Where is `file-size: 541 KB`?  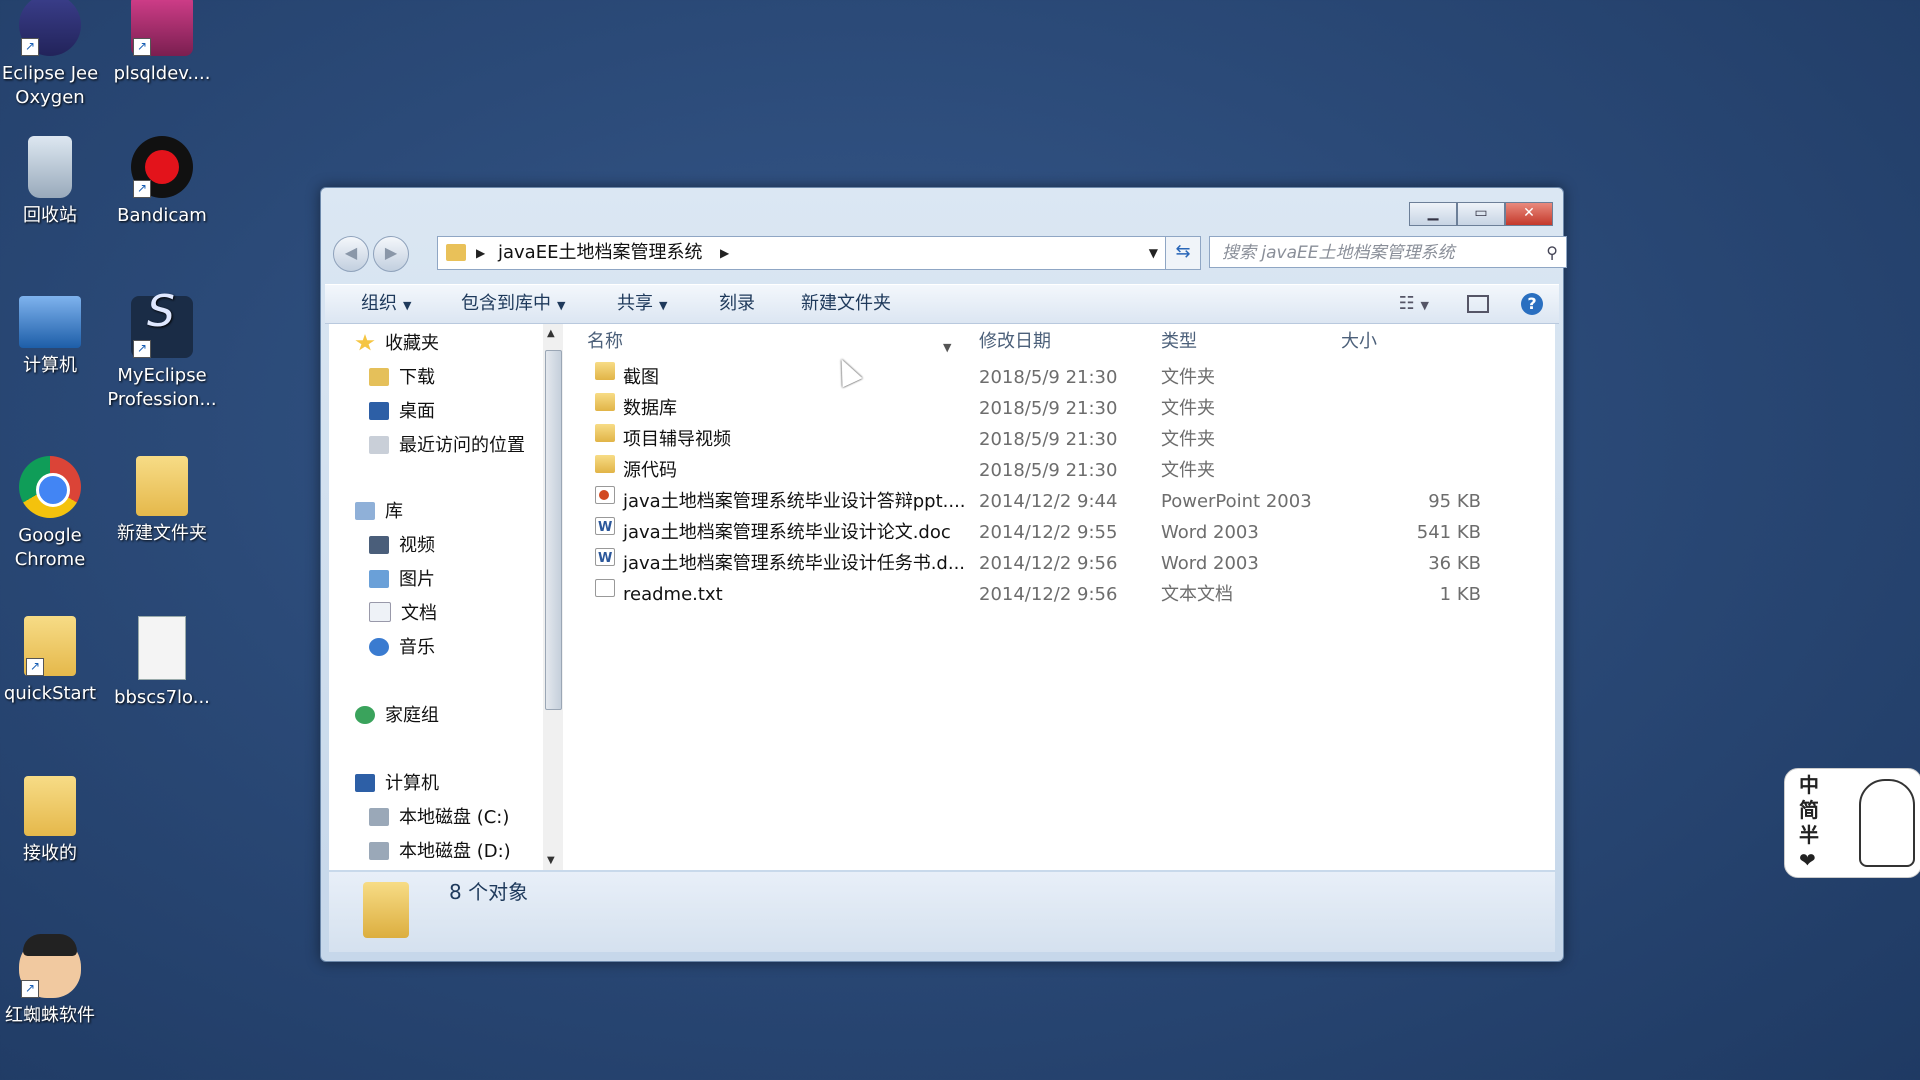
file-size: 541 KB is located at coordinates (1448, 532).